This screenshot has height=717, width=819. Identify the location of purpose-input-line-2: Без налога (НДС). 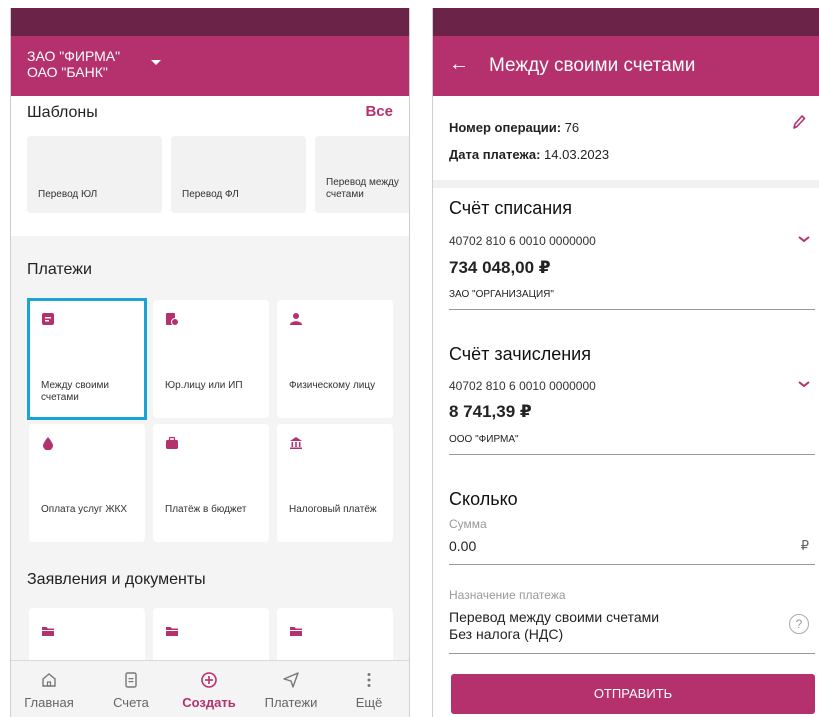
(506, 634).